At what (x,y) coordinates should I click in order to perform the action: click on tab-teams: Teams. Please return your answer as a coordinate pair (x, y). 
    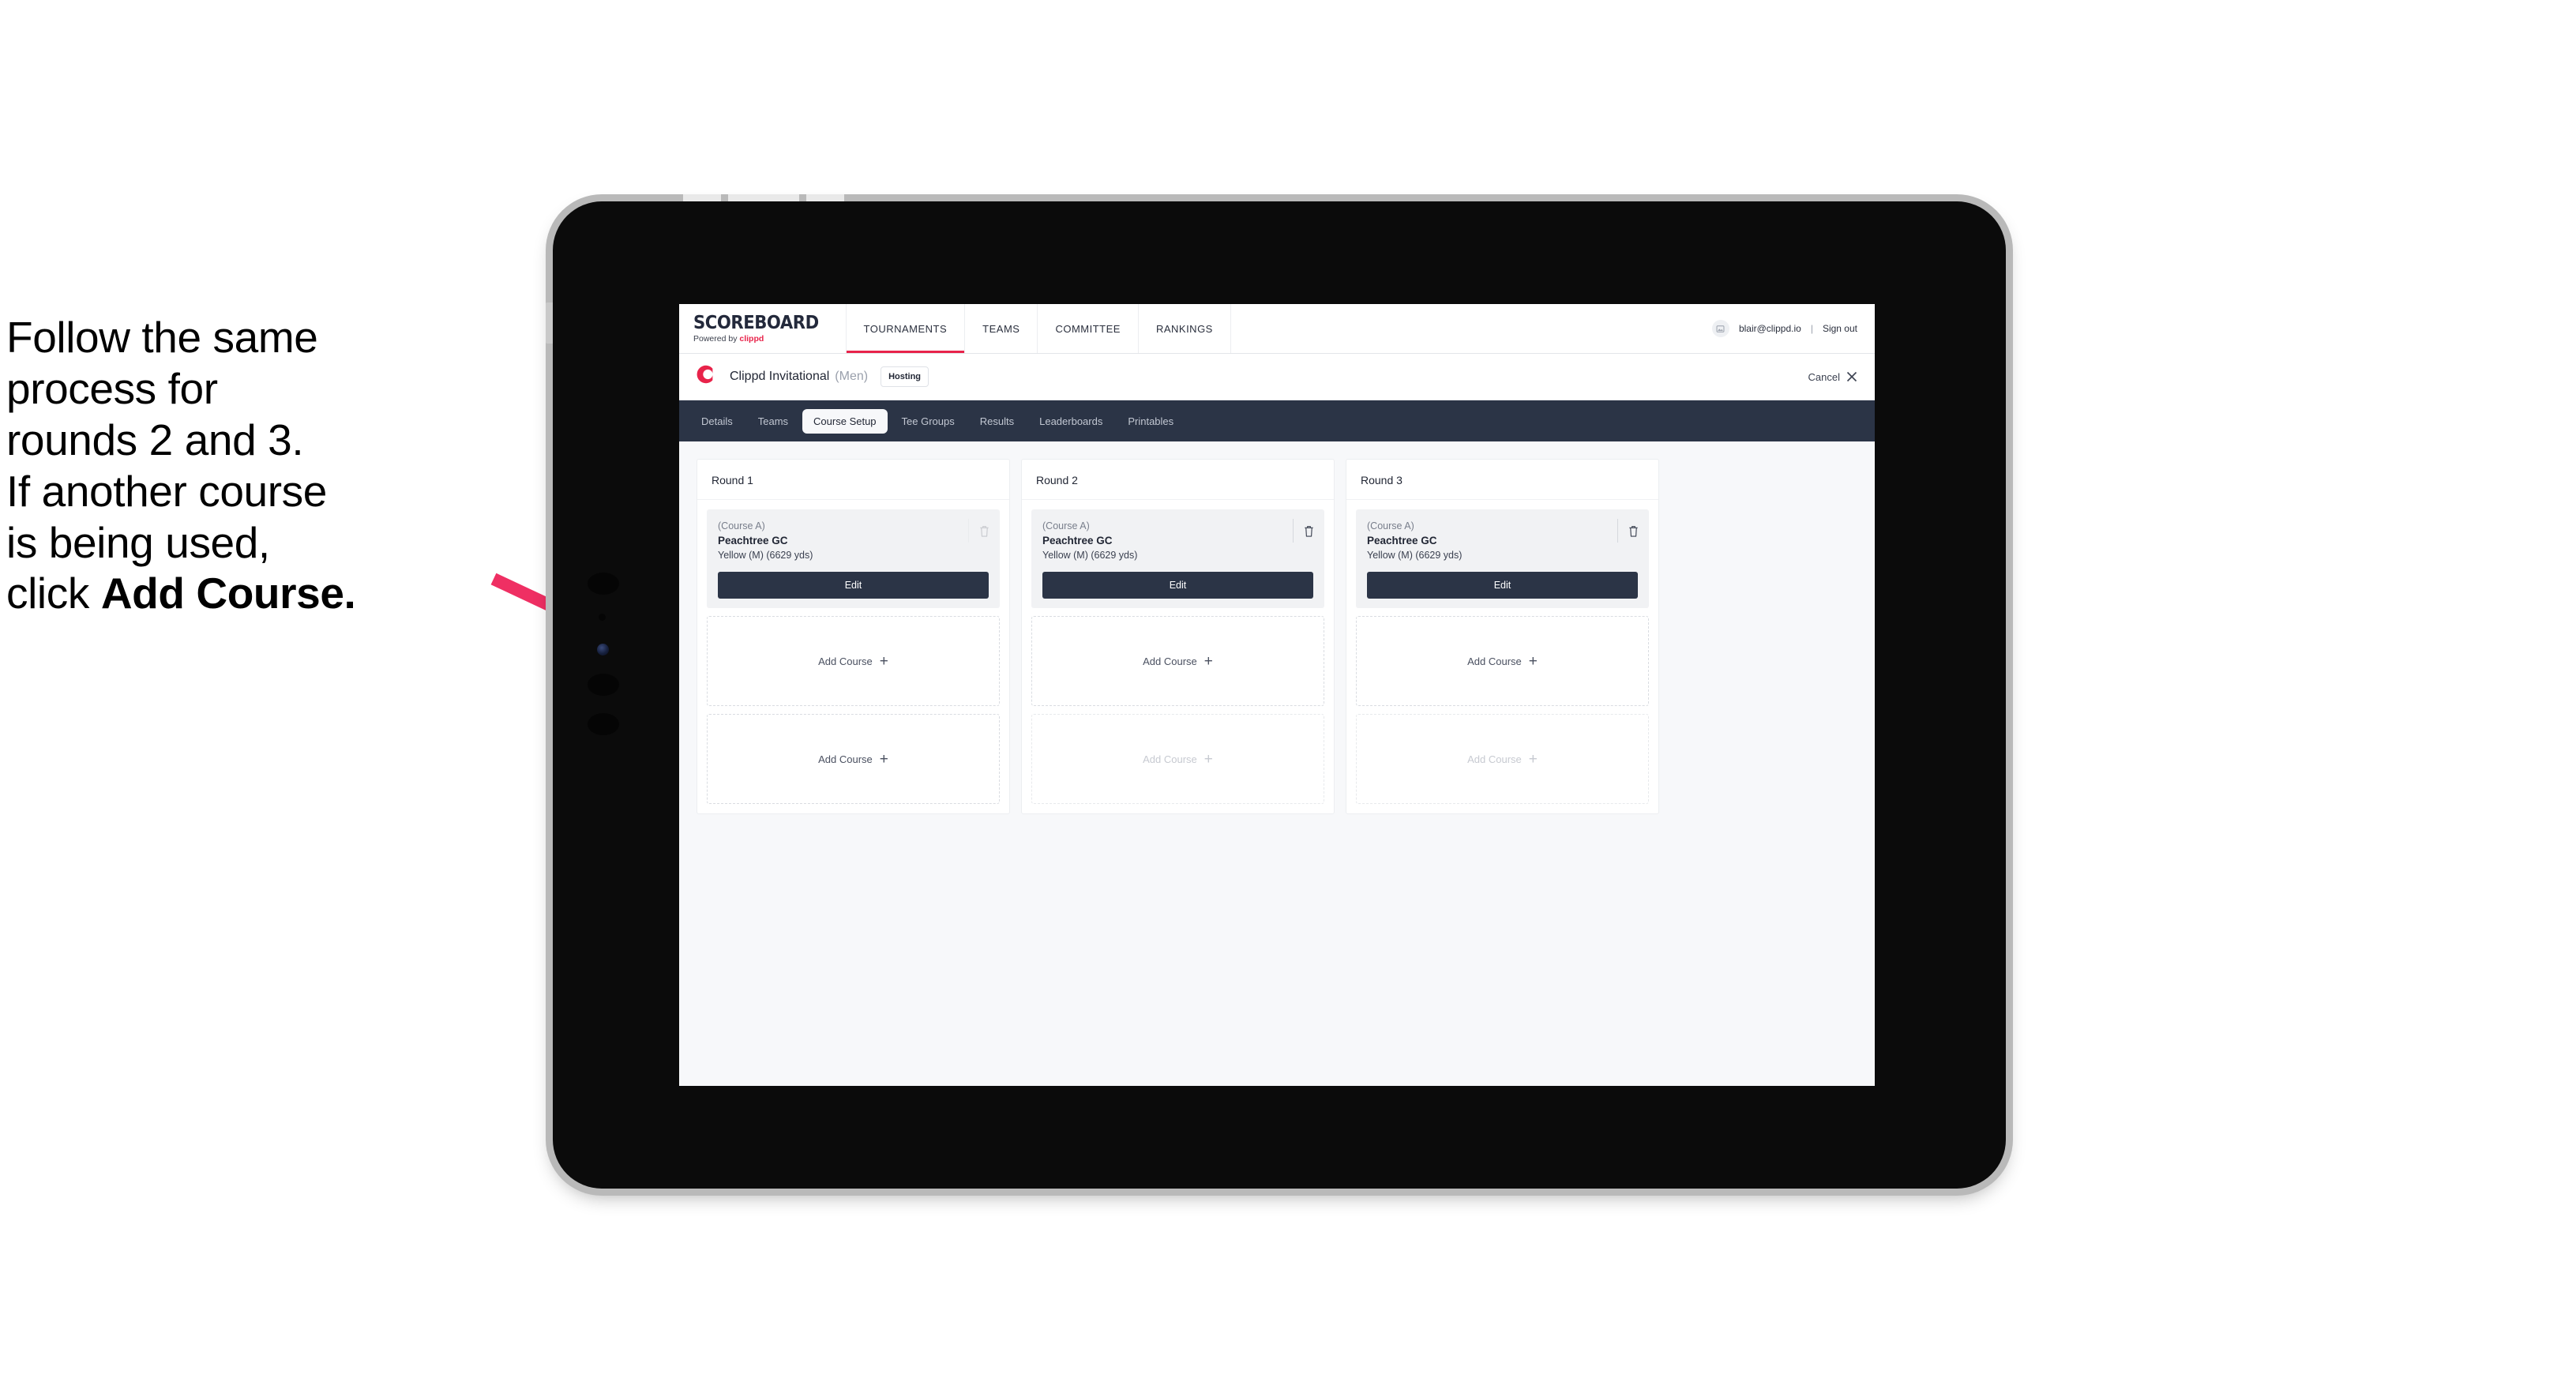
    Looking at the image, I should click on (773, 421).